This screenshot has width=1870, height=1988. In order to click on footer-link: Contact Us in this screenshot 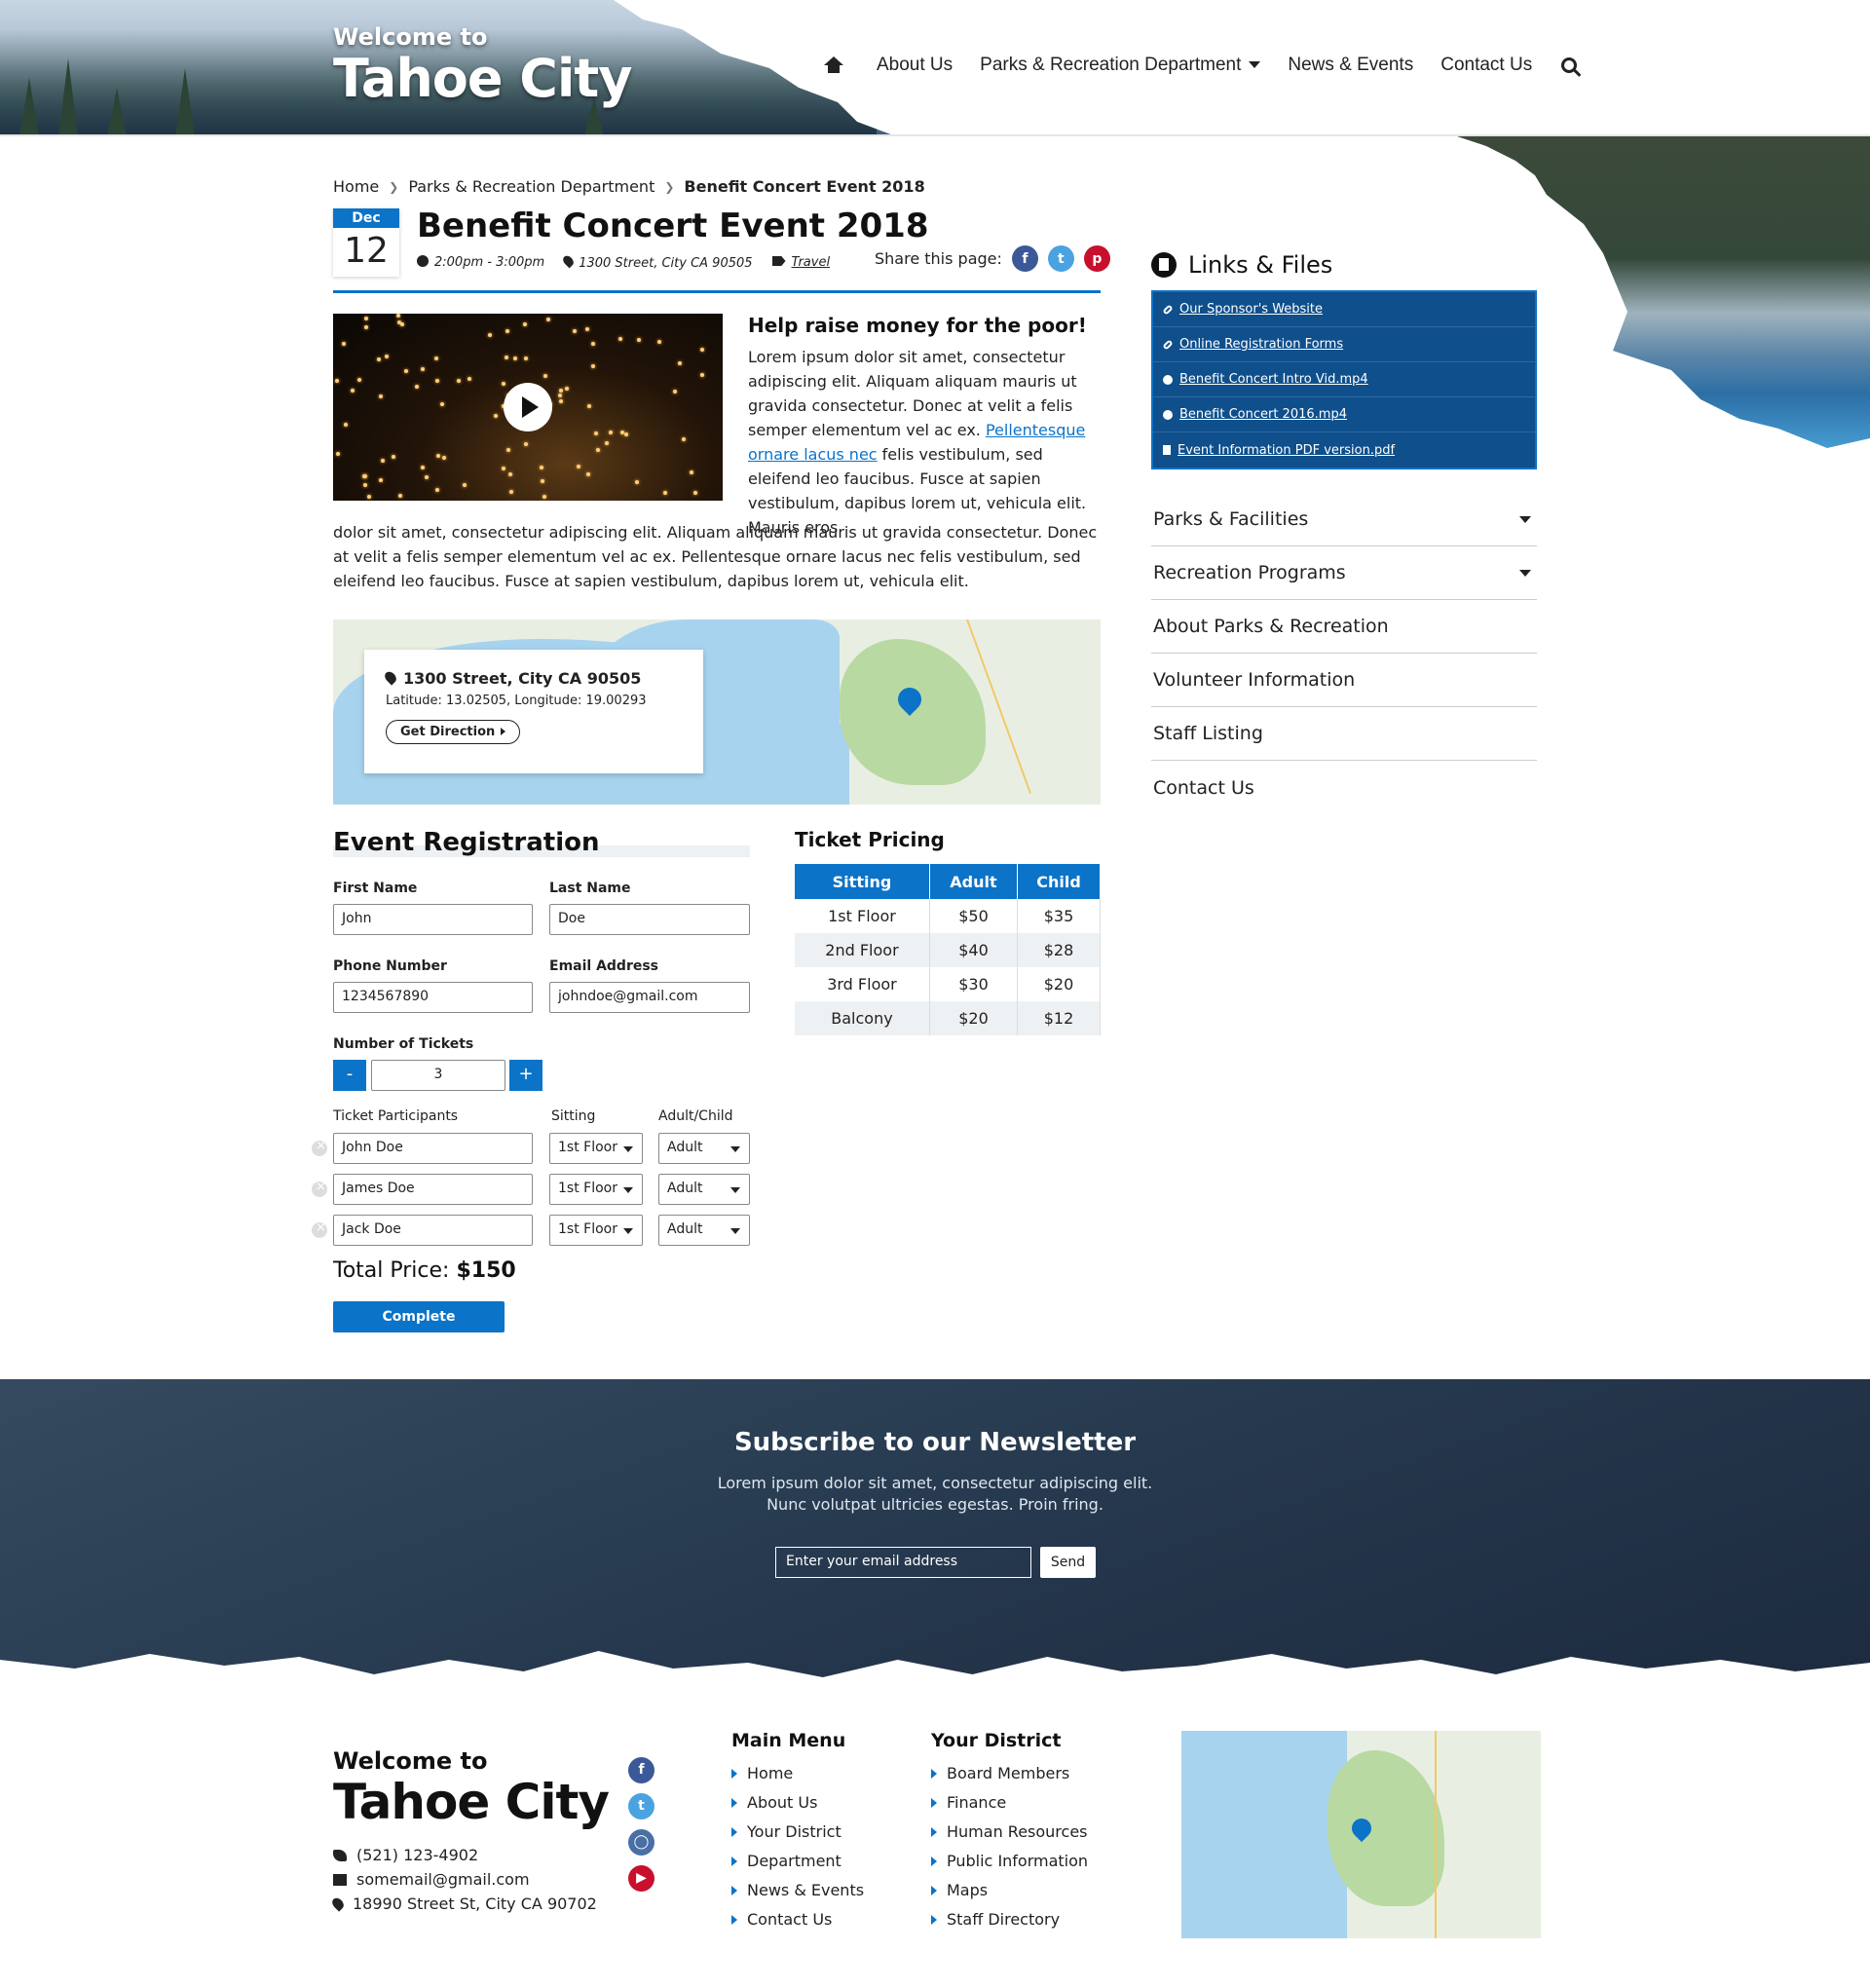, I will do `click(798, 1919)`.